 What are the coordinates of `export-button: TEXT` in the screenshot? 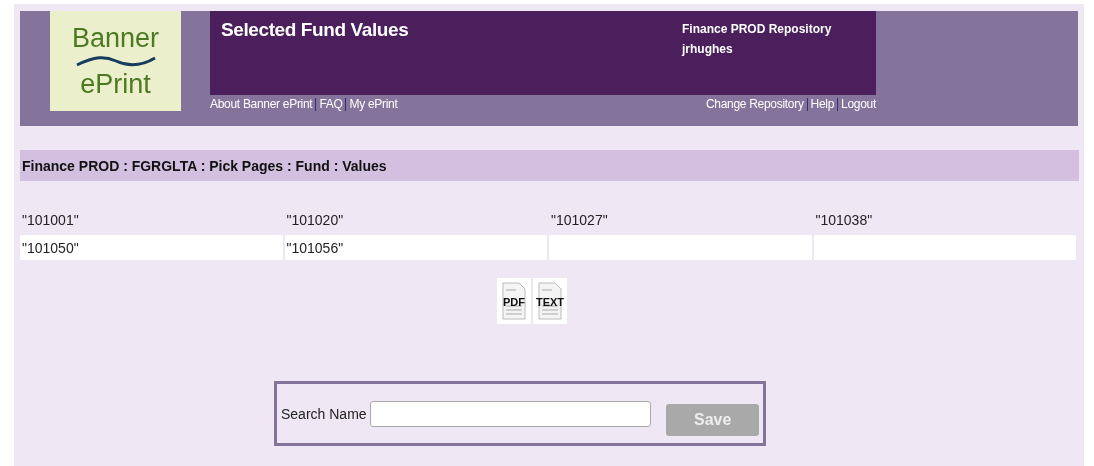 It's located at (550, 301).